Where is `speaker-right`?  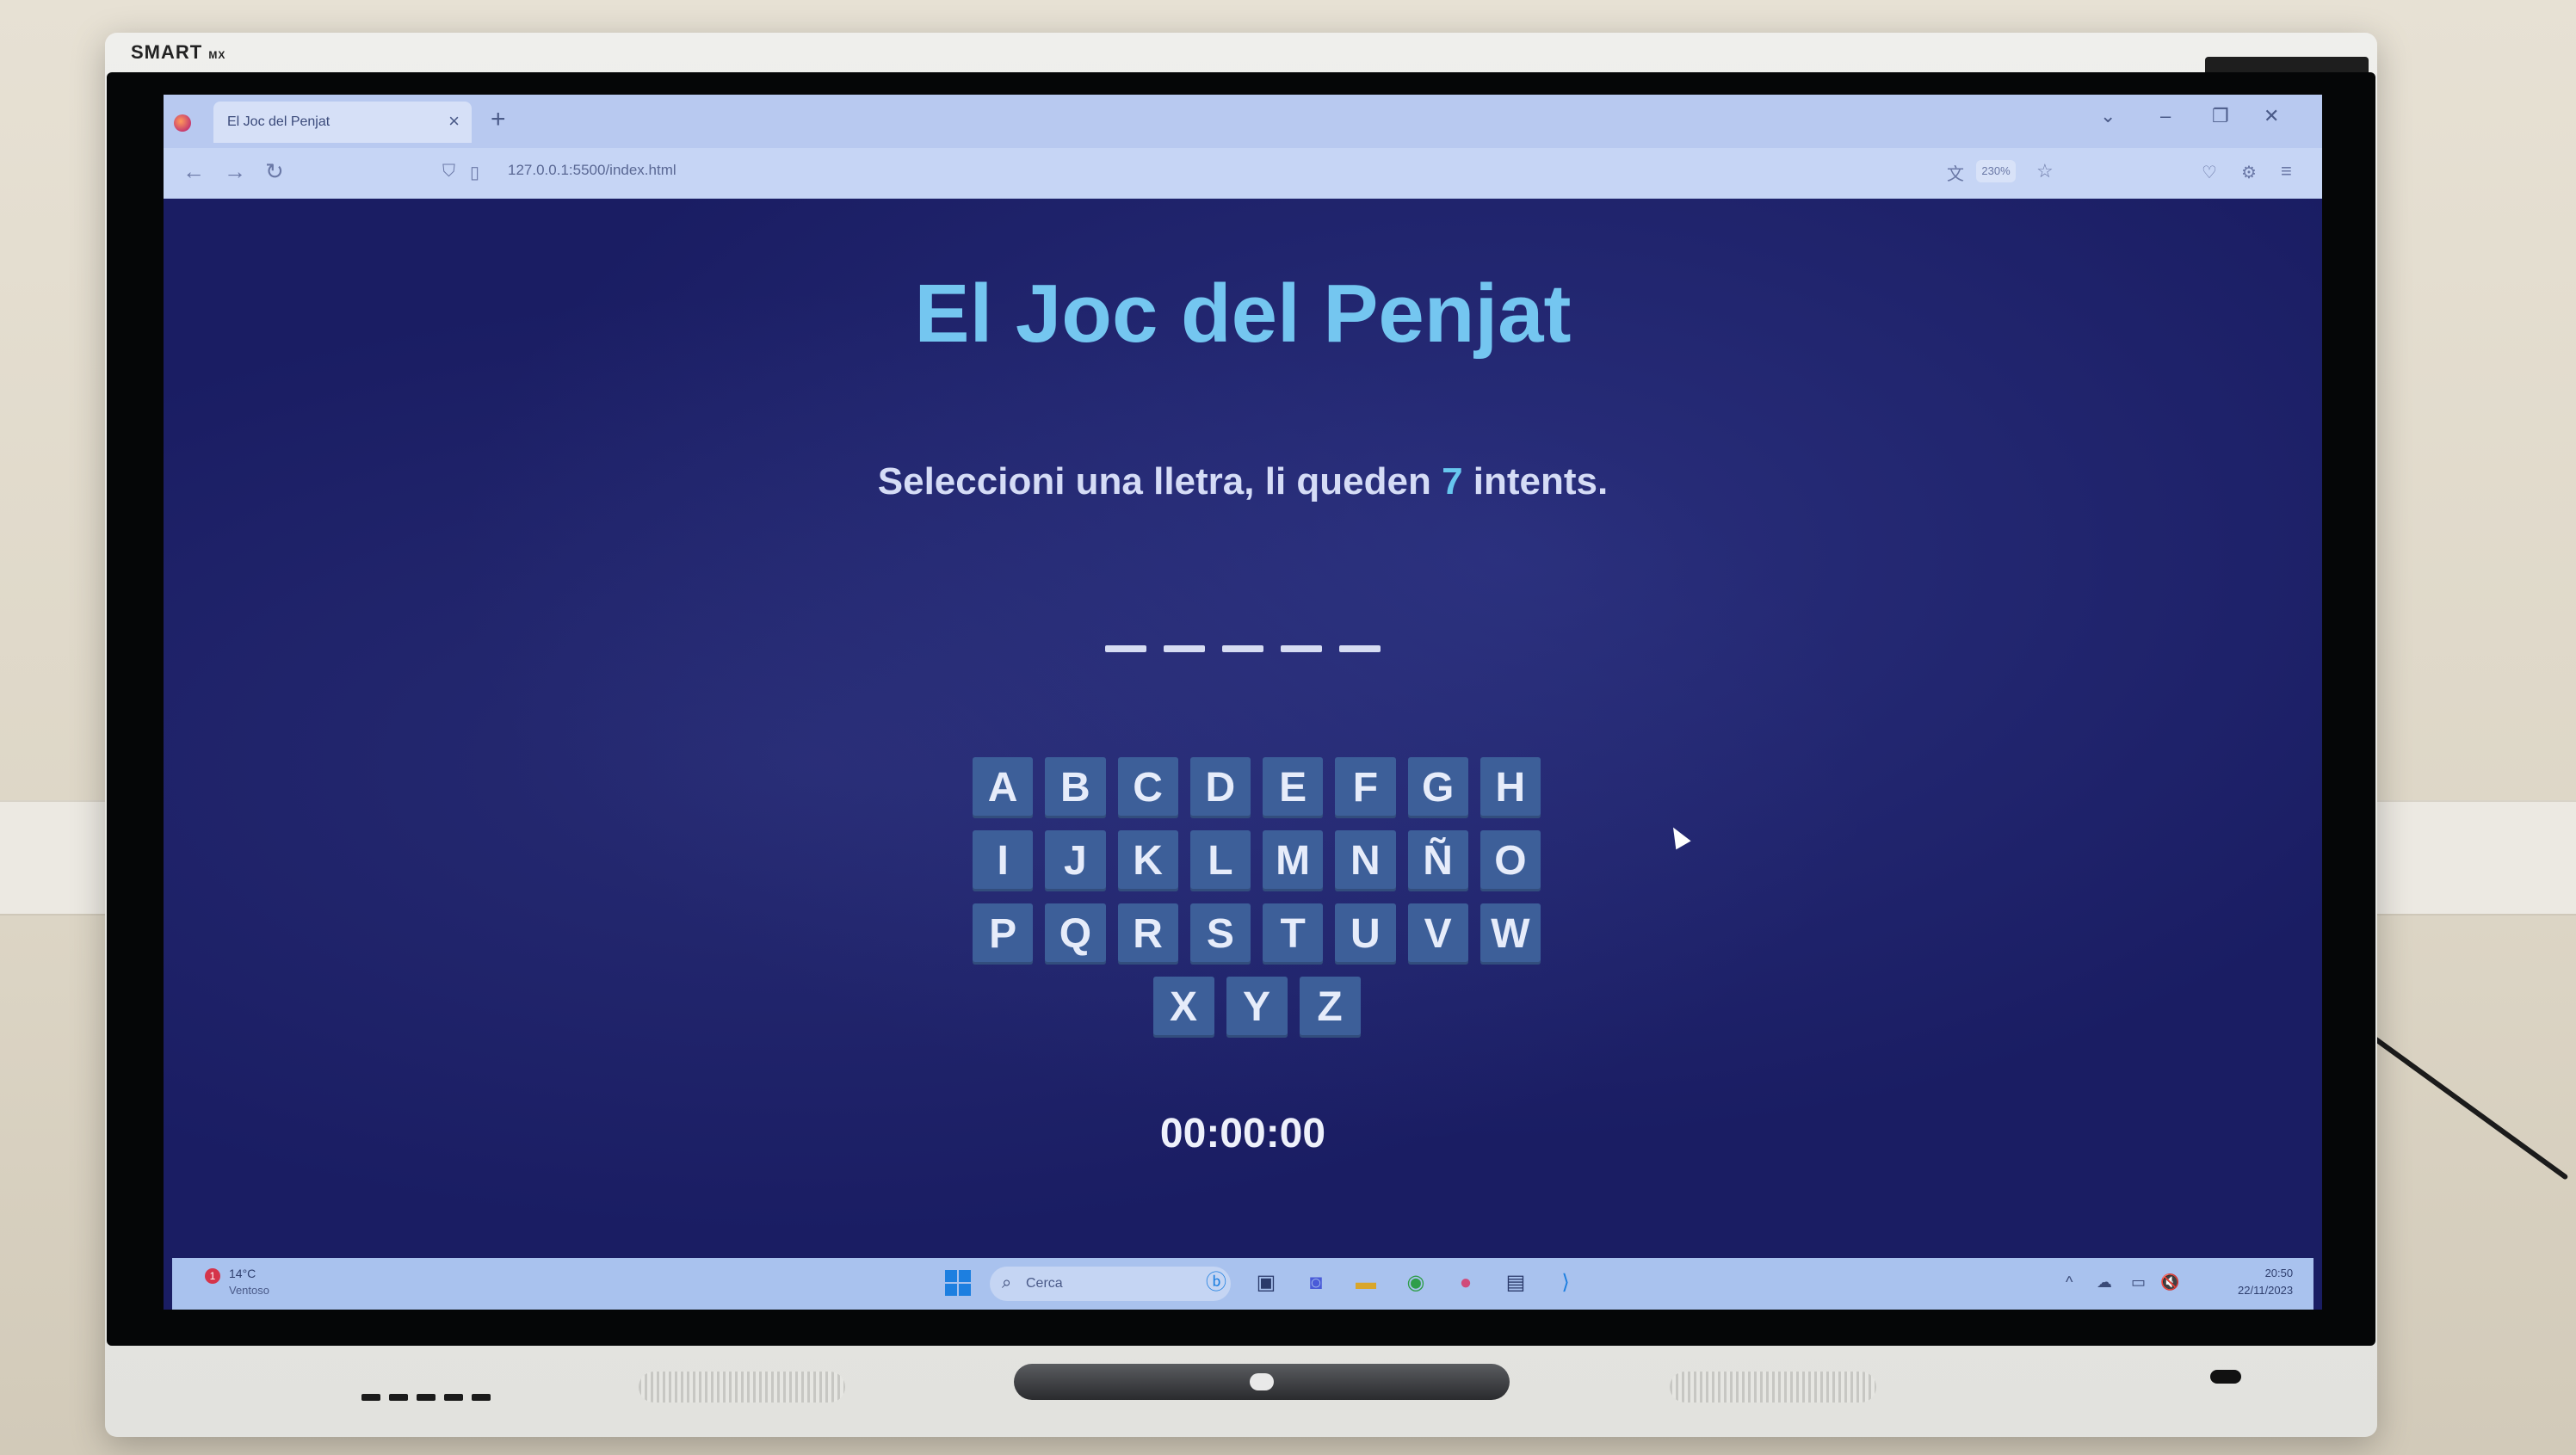 speaker-right is located at coordinates (1773, 1388).